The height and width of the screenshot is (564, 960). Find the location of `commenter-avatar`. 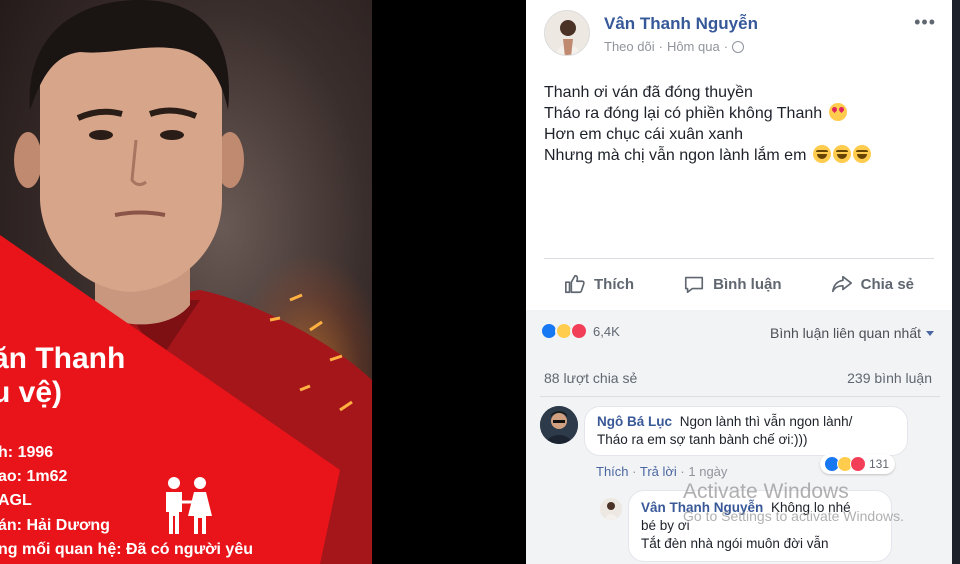

commenter-avatar is located at coordinates (559, 425).